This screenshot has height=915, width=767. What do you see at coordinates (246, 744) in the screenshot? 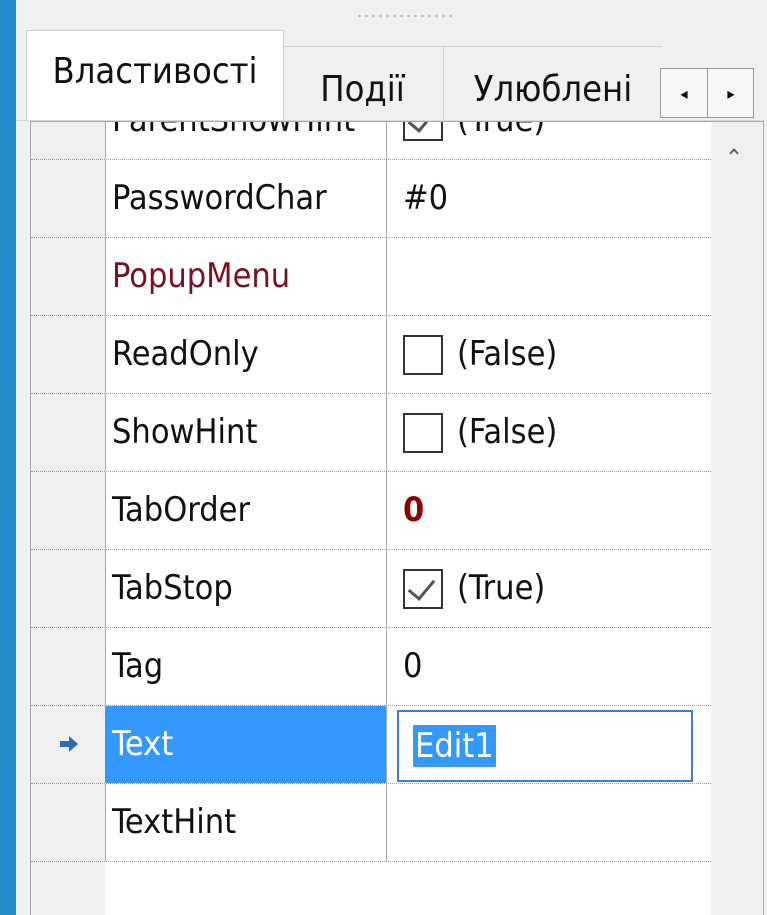
I see `property-name: Text` at bounding box center [246, 744].